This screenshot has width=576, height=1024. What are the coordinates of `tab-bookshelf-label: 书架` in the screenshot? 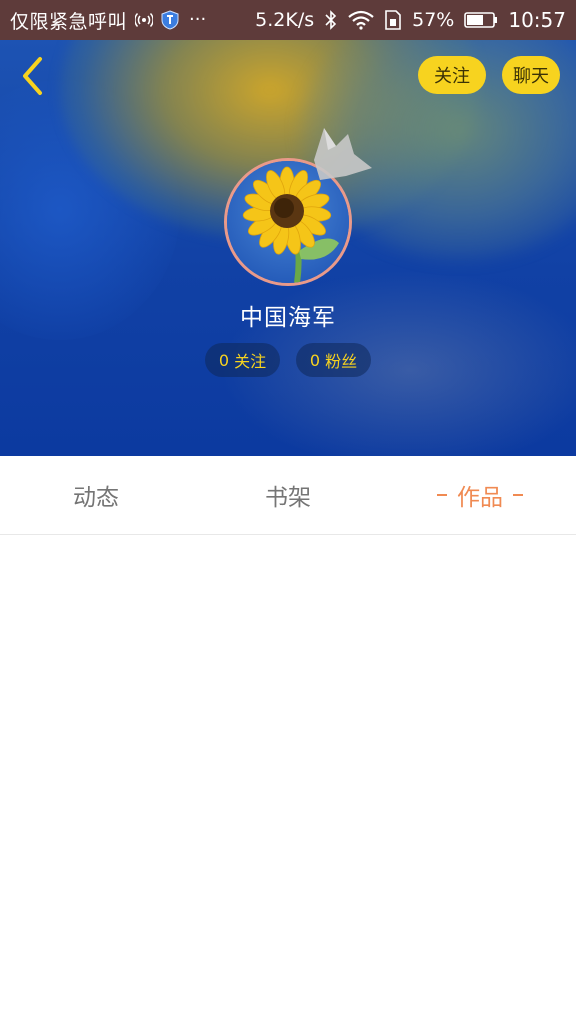 It's located at (288, 498).